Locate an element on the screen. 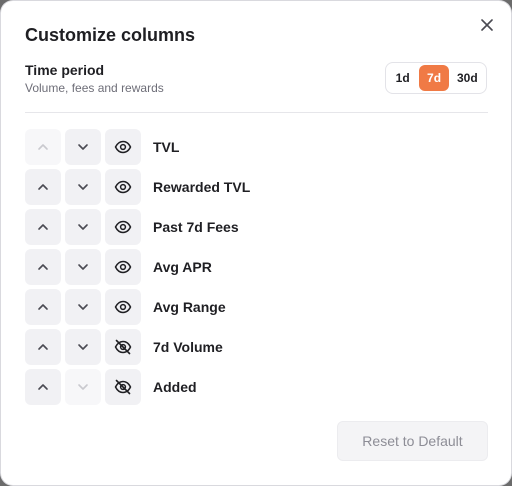 The height and width of the screenshot is (486, 512). column-row: Avg Range is located at coordinates (137, 307).